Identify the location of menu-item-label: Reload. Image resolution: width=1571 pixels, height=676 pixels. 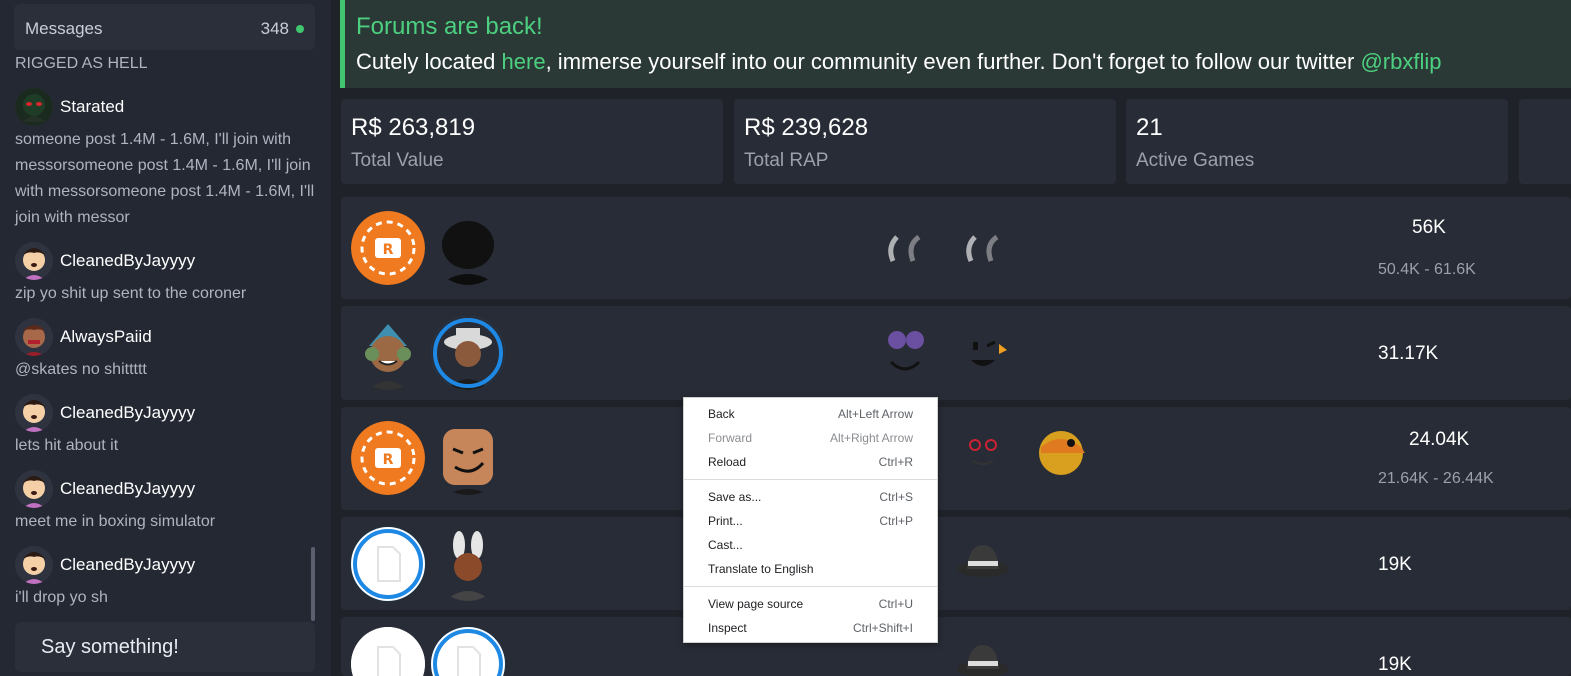
(727, 462).